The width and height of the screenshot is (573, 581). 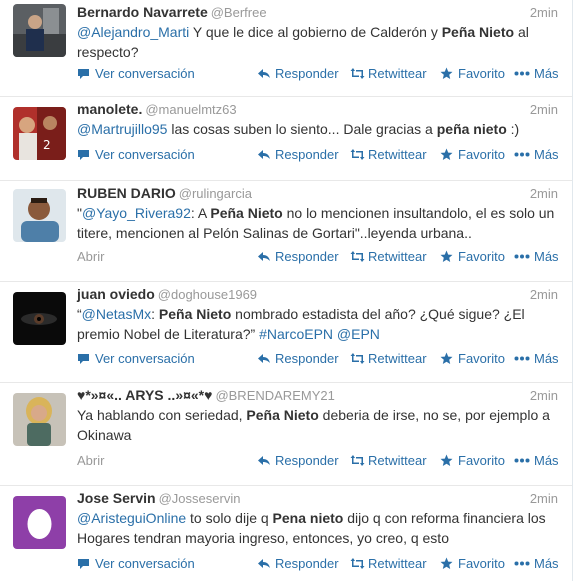 What do you see at coordinates (144, 395) in the screenshot?
I see `tweet-fullname: ♥*»¤«.. ARYS ..»¤«*♥` at bounding box center [144, 395].